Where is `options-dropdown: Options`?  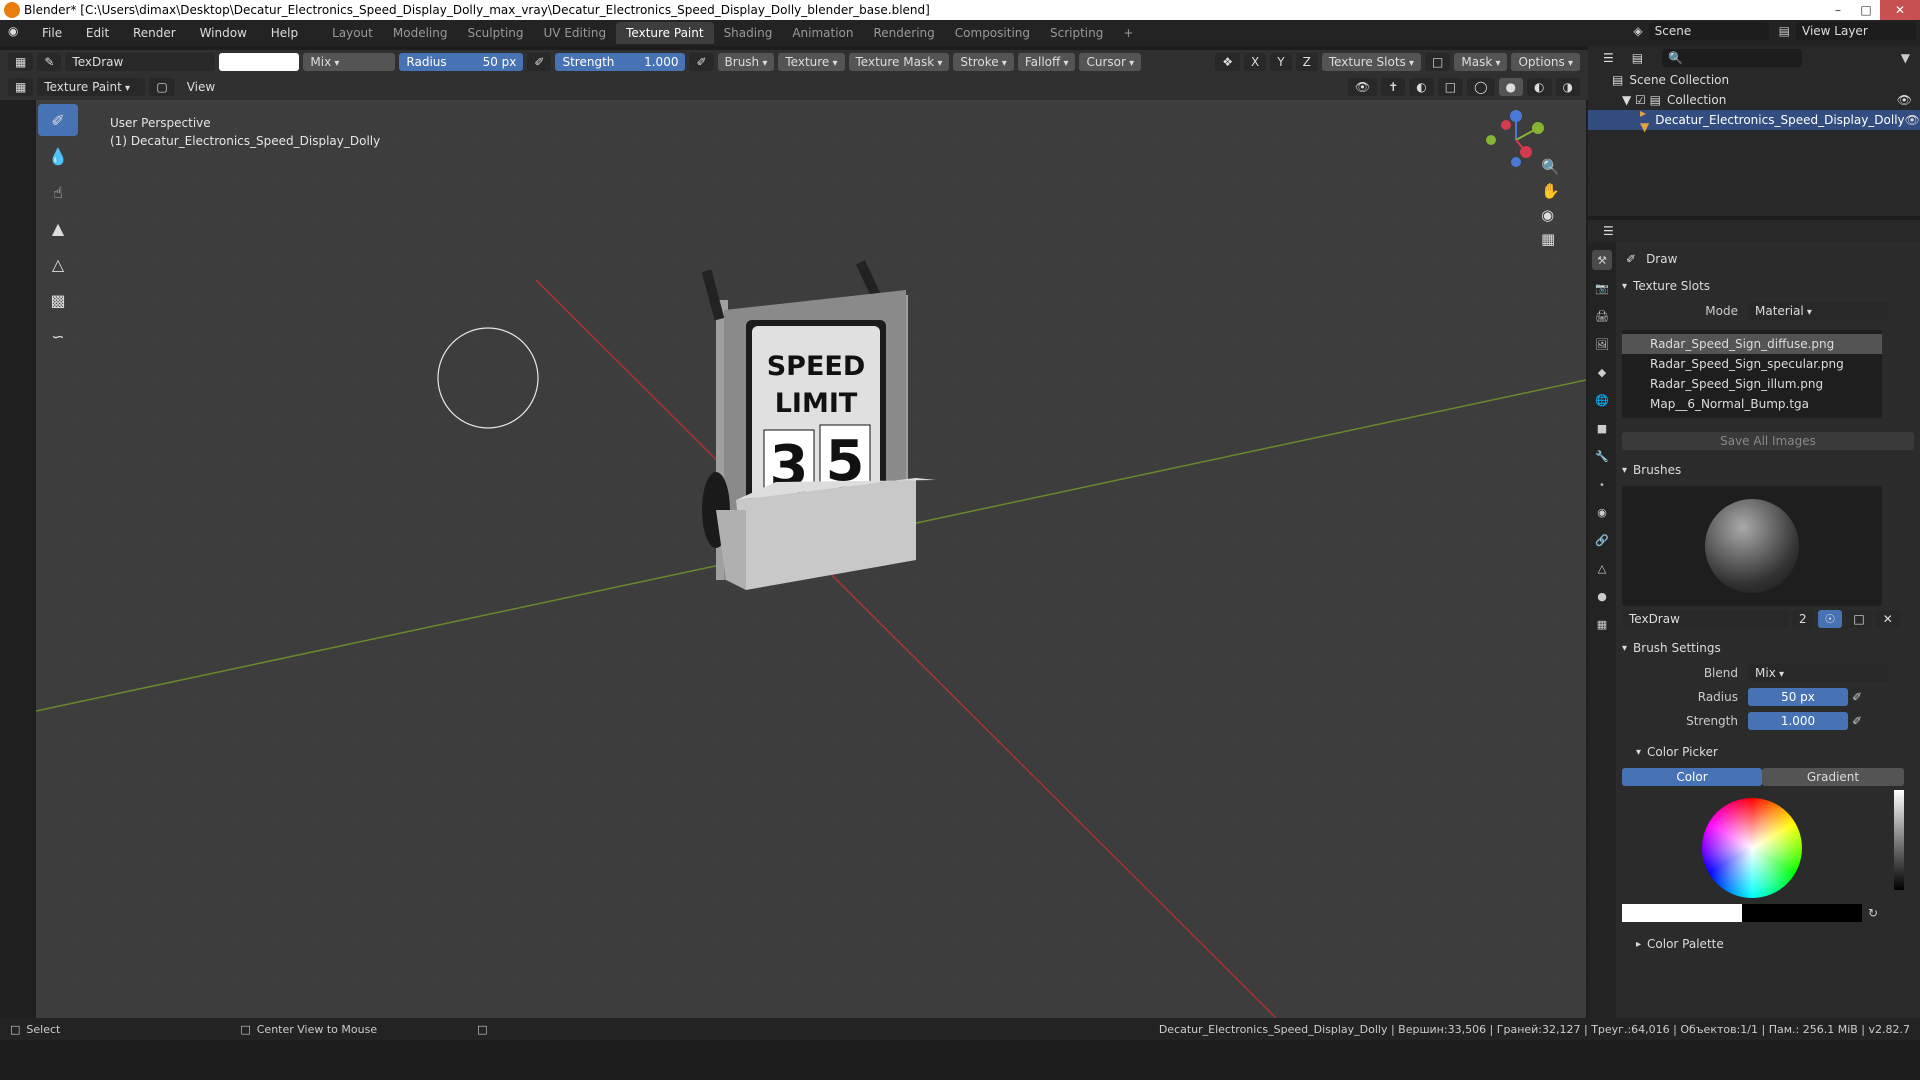 options-dropdown: Options is located at coordinates (1545, 62).